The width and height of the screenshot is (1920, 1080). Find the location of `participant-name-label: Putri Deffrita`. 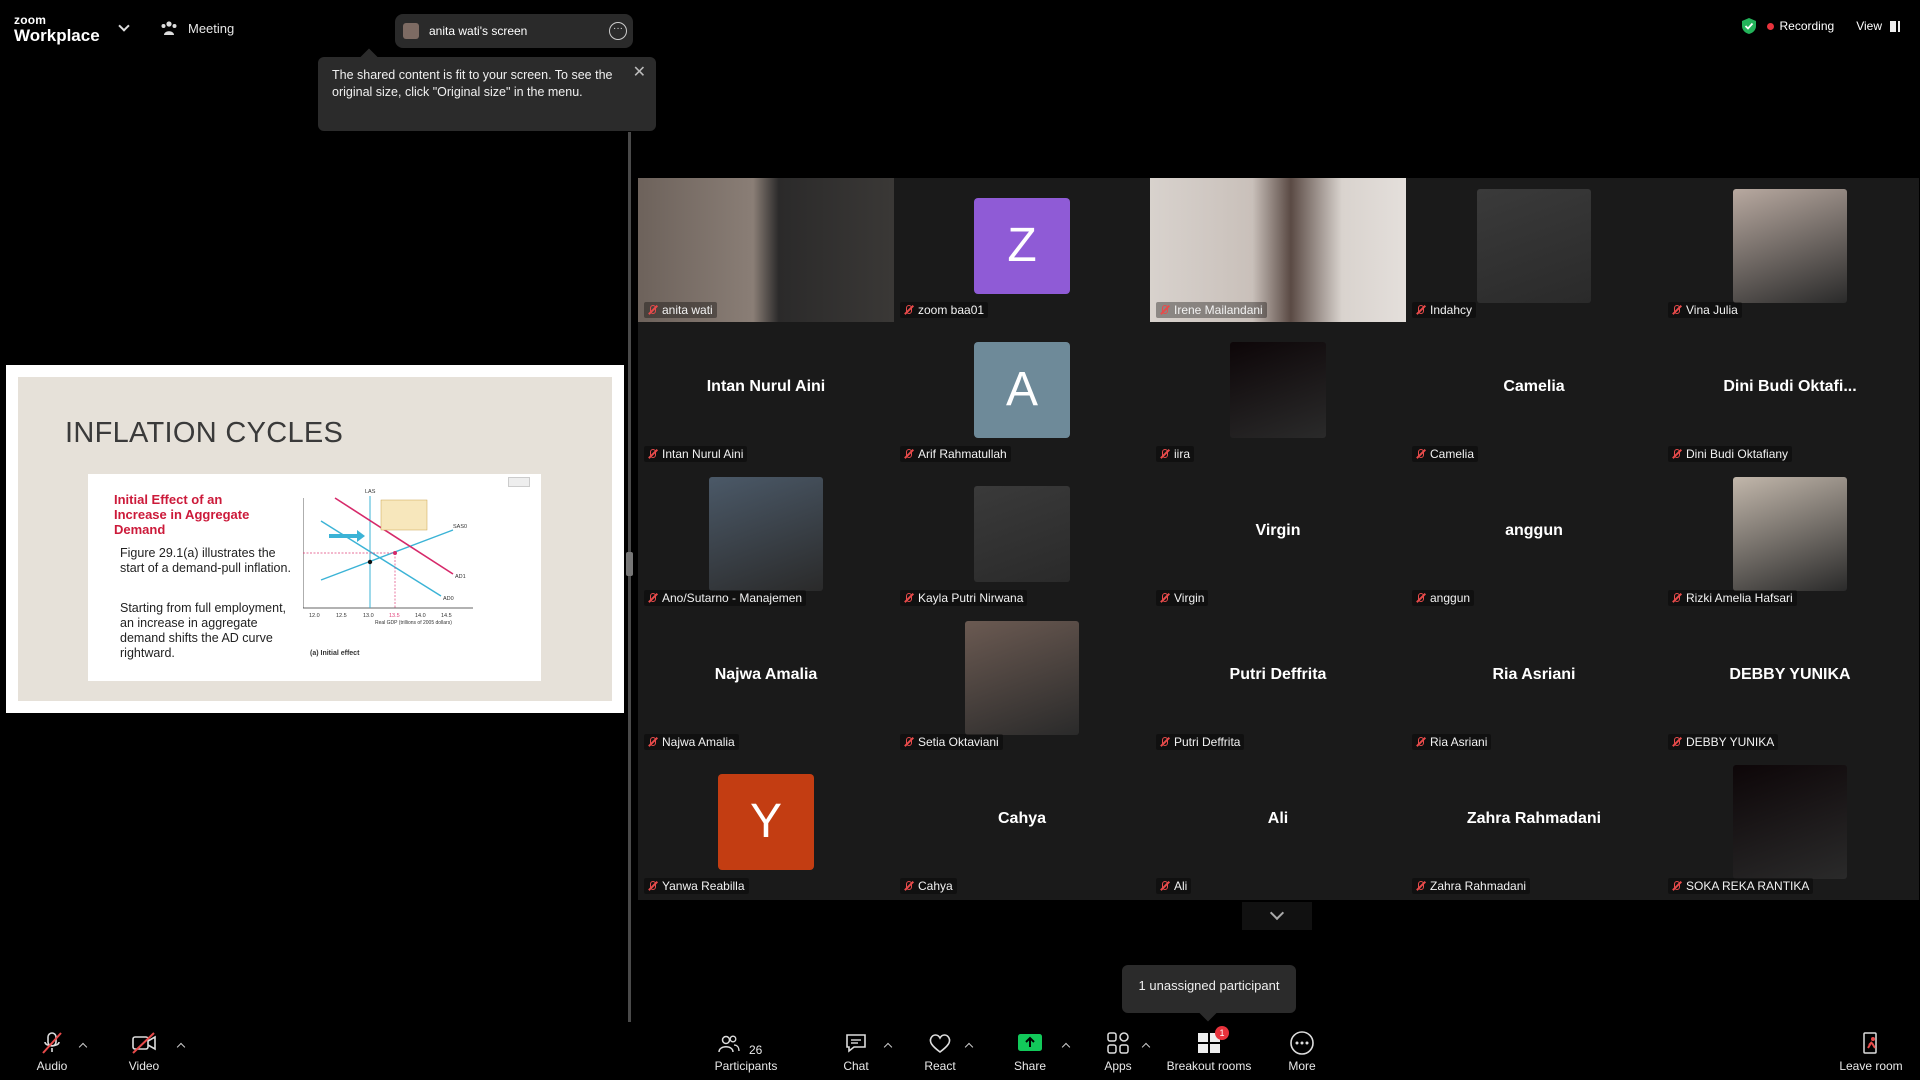

participant-name-label: Putri Deffrita is located at coordinates (1200, 742).